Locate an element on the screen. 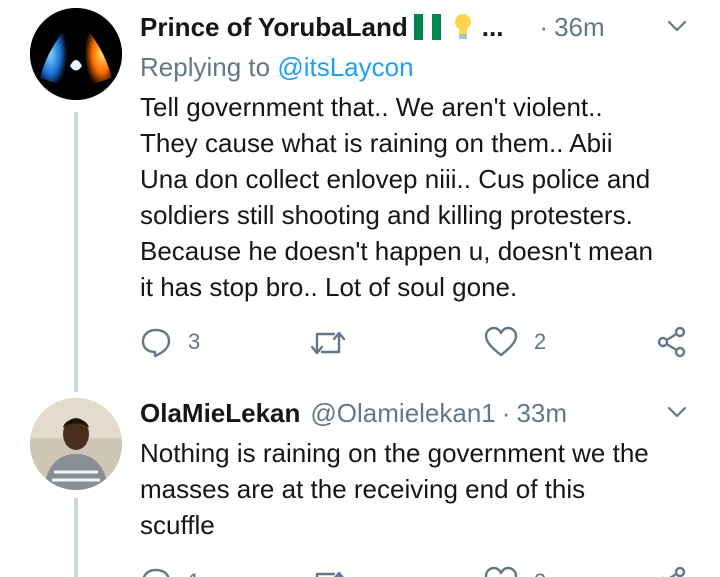 The image size is (720, 577). replying-to-handle: @itsLaycon is located at coordinates (345, 67).